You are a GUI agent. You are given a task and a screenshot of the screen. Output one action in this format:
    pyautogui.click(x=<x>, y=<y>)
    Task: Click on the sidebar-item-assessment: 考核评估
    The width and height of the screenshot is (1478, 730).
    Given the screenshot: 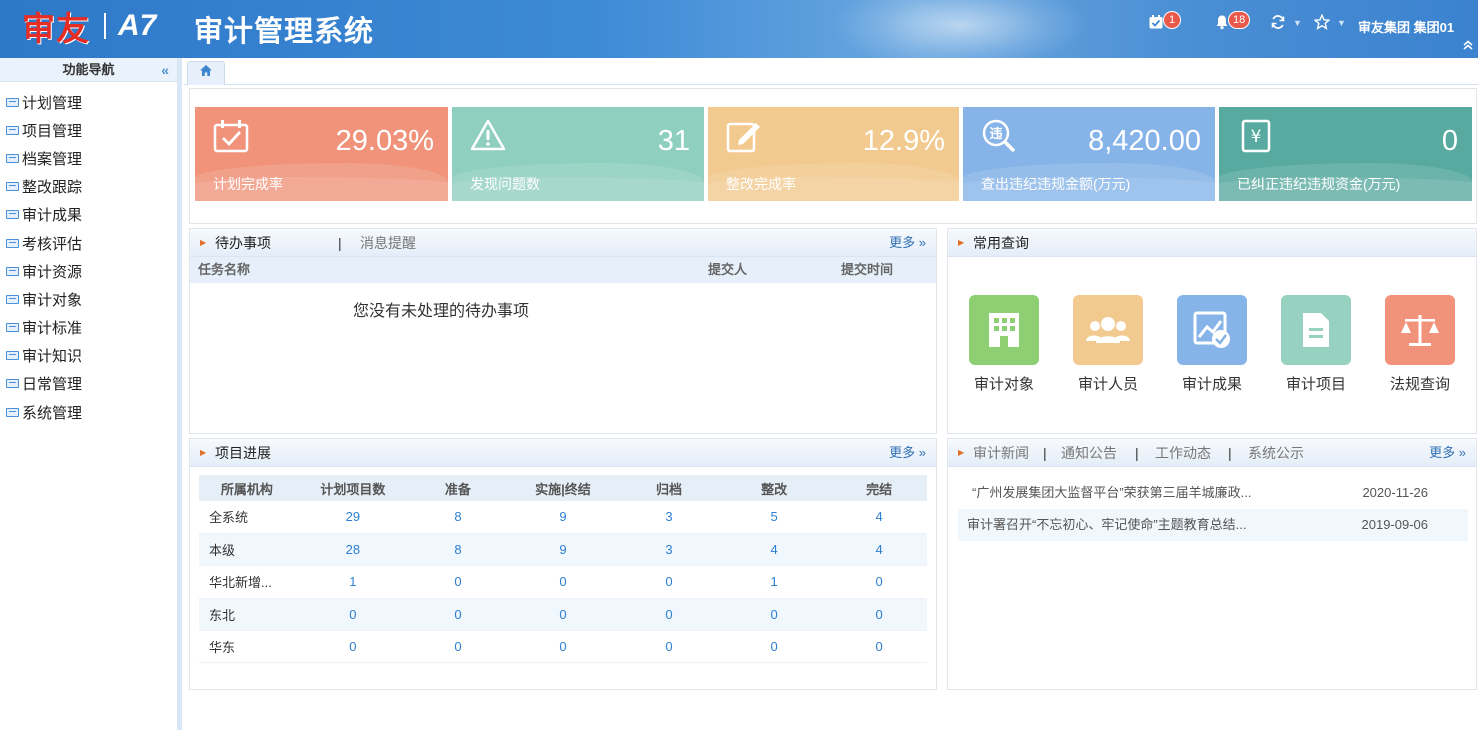 What is the action you would take?
    pyautogui.click(x=88, y=243)
    